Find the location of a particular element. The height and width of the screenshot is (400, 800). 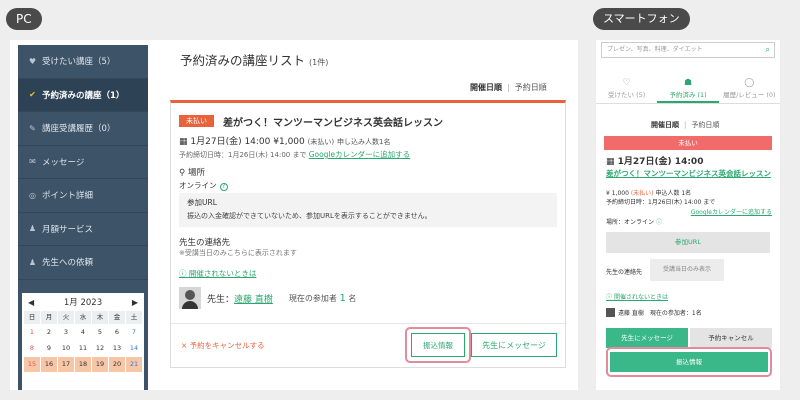

calendar-day: 12 is located at coordinates (100, 348).